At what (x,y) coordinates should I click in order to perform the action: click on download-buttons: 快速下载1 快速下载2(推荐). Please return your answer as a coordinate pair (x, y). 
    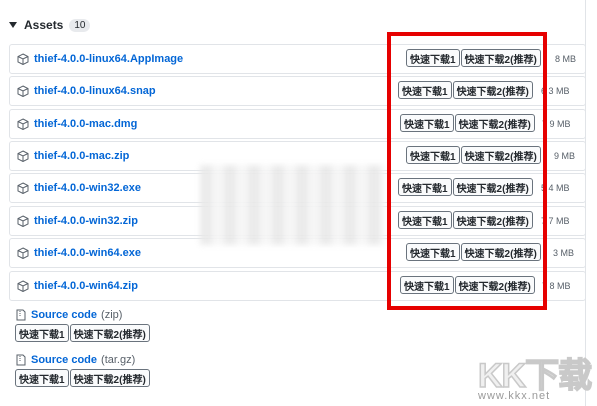
    Looking at the image, I should click on (300, 333).